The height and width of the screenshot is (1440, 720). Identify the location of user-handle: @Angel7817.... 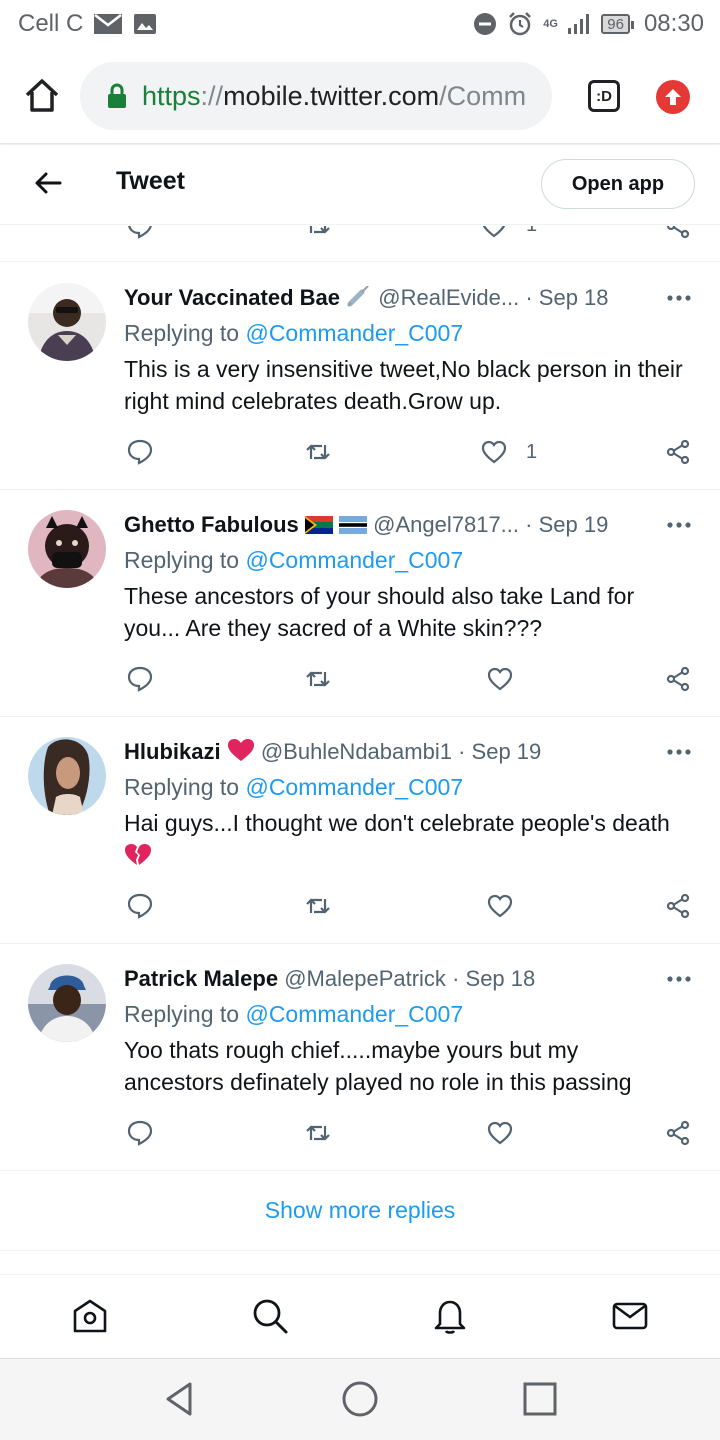
(446, 524).